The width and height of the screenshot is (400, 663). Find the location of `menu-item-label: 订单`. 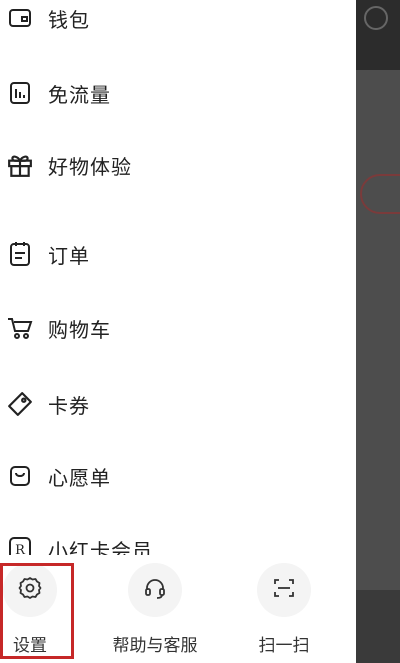

menu-item-label: 订单 is located at coordinates (69, 255).